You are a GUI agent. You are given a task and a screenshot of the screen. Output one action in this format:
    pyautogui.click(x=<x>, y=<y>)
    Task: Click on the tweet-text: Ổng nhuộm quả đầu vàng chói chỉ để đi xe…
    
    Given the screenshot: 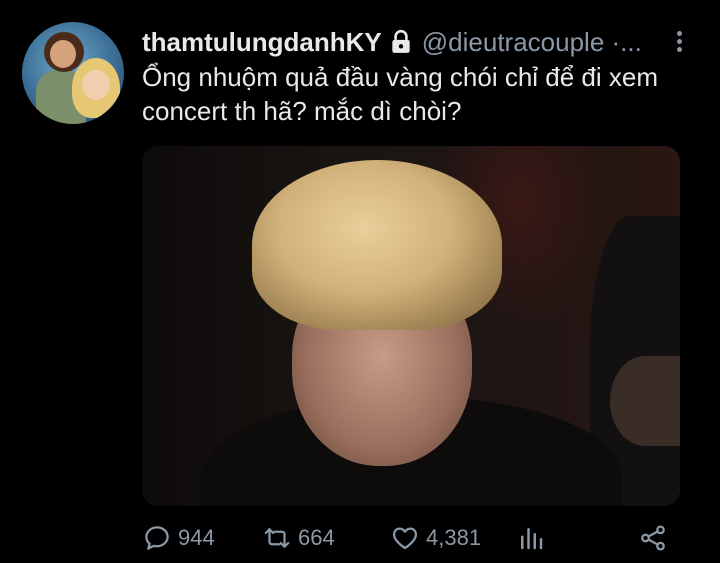 What is the action you would take?
    pyautogui.click(x=400, y=94)
    